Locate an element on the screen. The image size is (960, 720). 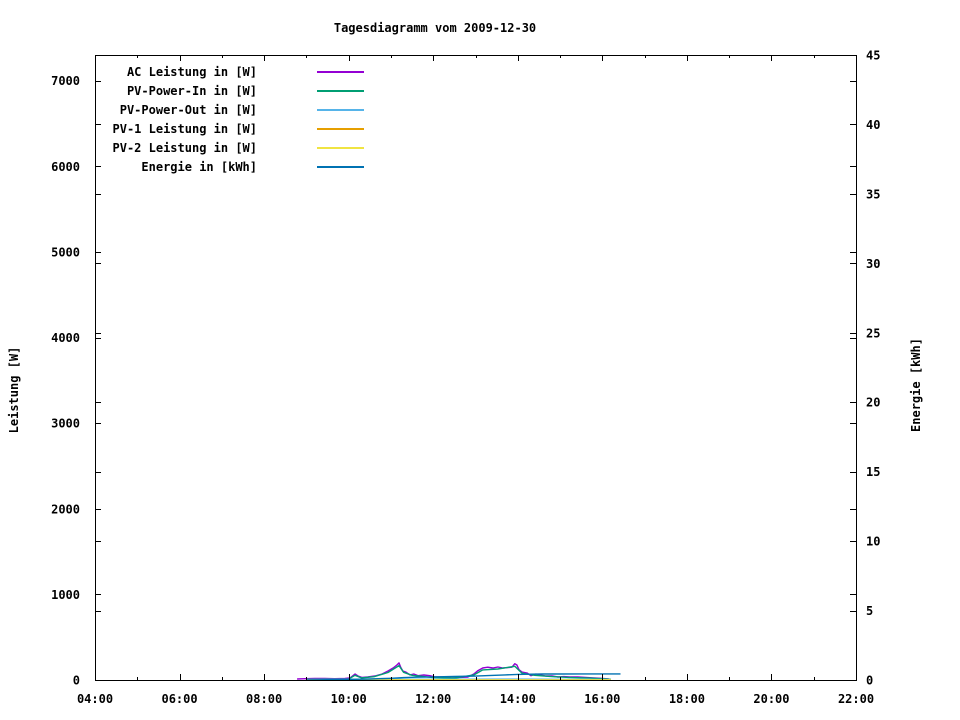
x-axis-tick-label: 20:00 is located at coordinates (771, 699).